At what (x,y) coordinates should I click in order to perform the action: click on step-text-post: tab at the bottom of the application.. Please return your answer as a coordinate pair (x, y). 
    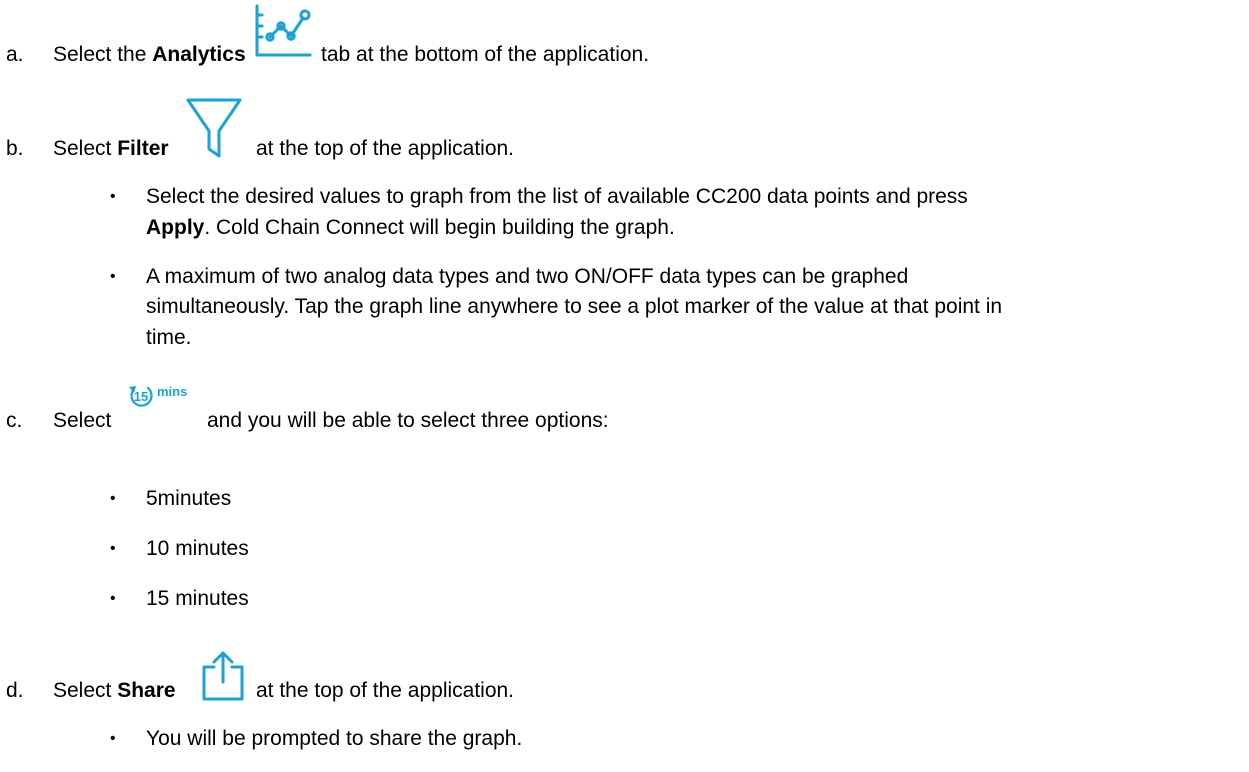
    Looking at the image, I should click on (485, 54).